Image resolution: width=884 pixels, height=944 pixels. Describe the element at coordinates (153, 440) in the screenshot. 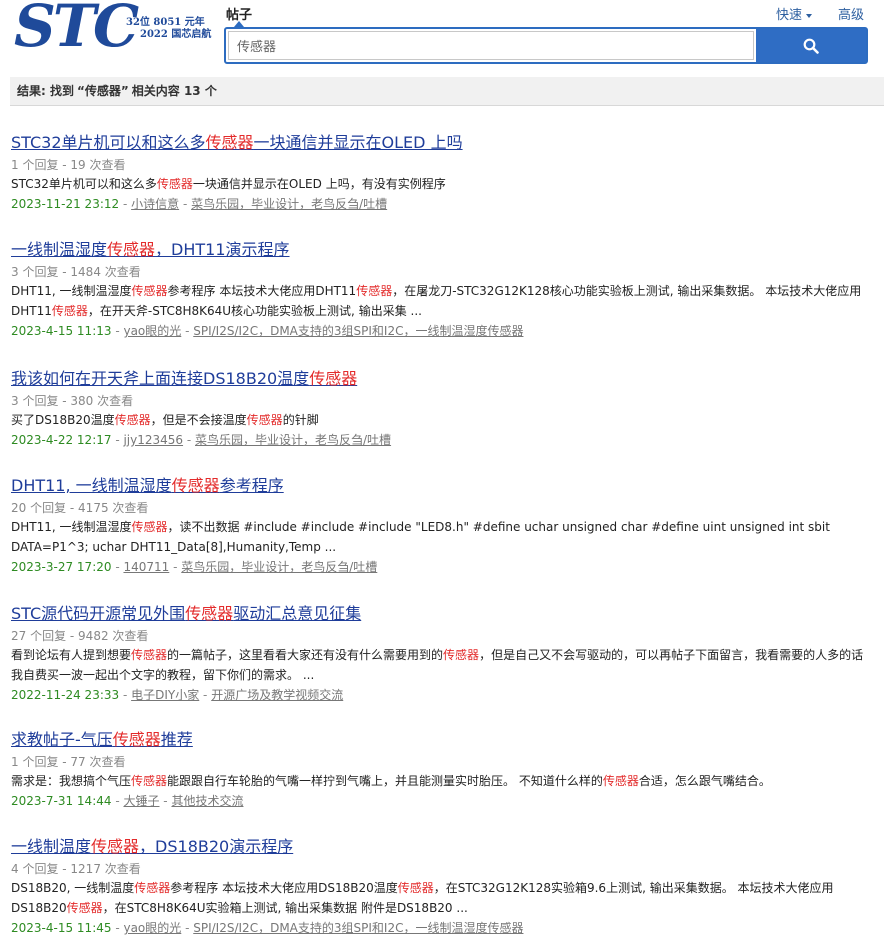

I see `result-author-link: jjy123456` at that location.